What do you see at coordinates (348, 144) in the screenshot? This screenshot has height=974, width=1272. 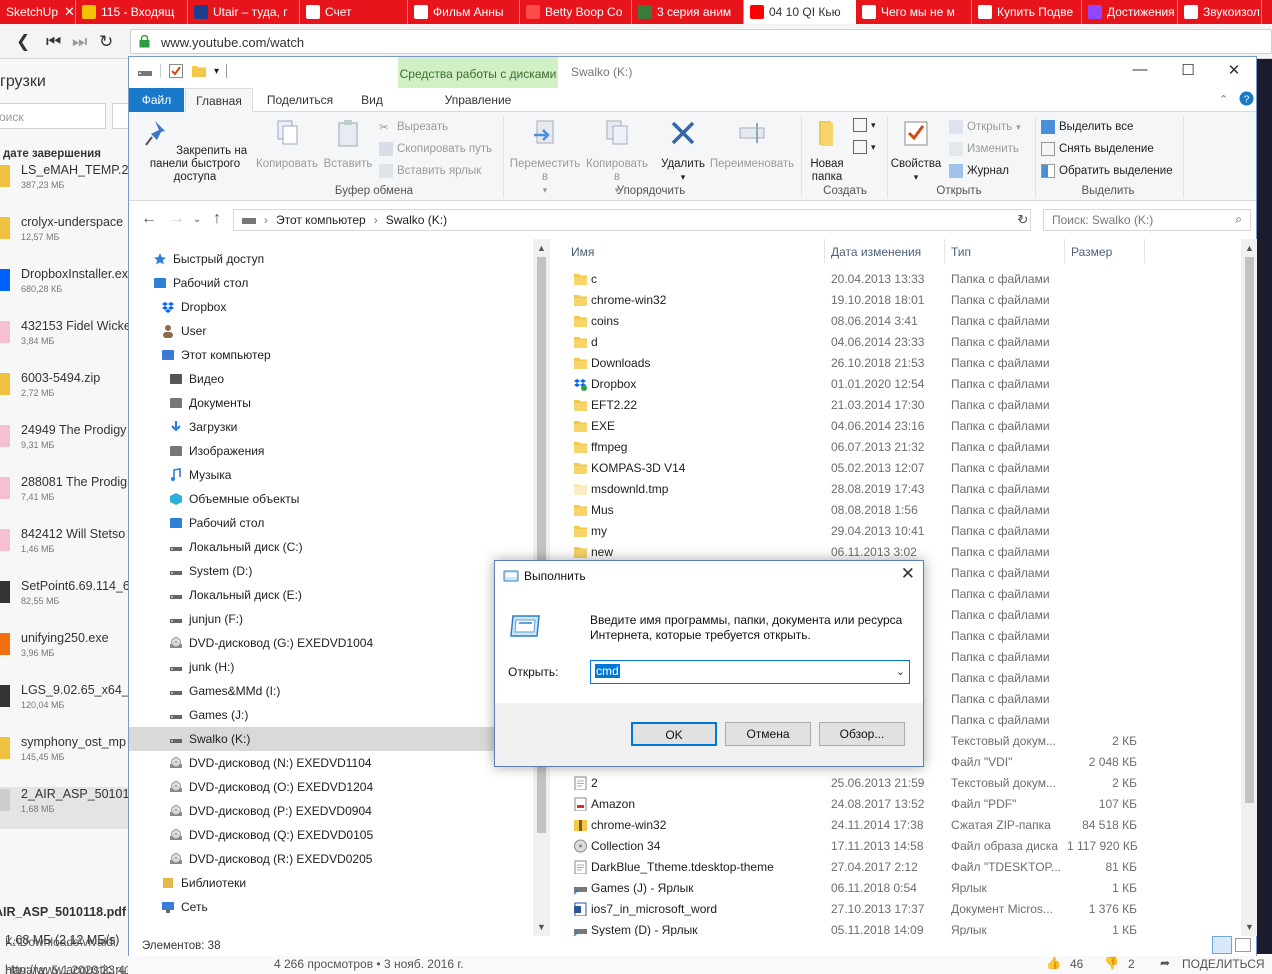 I see `paste-button: Вставить` at bounding box center [348, 144].